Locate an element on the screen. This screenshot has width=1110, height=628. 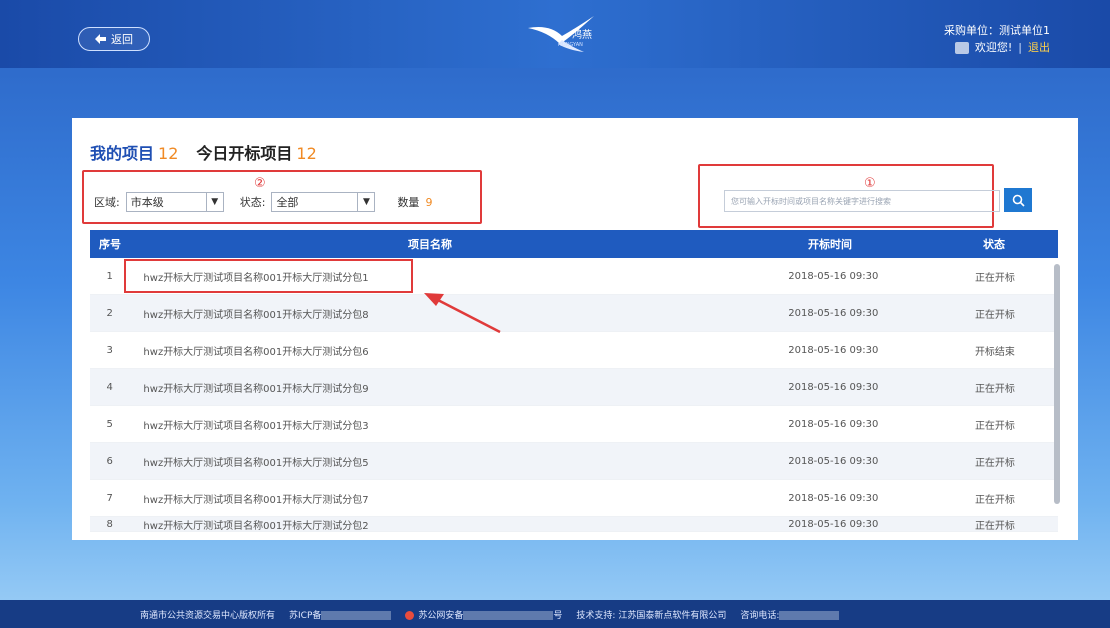
logout-link: 退出 is located at coordinates (1039, 47).